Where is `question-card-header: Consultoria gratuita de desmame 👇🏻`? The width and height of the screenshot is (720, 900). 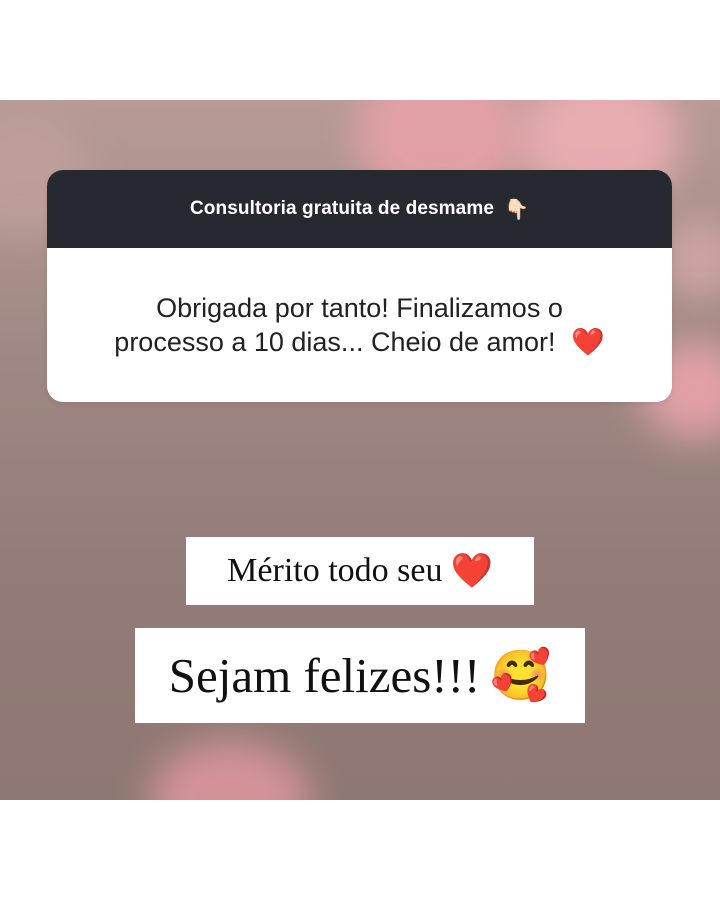
question-card-header: Consultoria gratuita de desmame 👇🏻 is located at coordinates (359, 209).